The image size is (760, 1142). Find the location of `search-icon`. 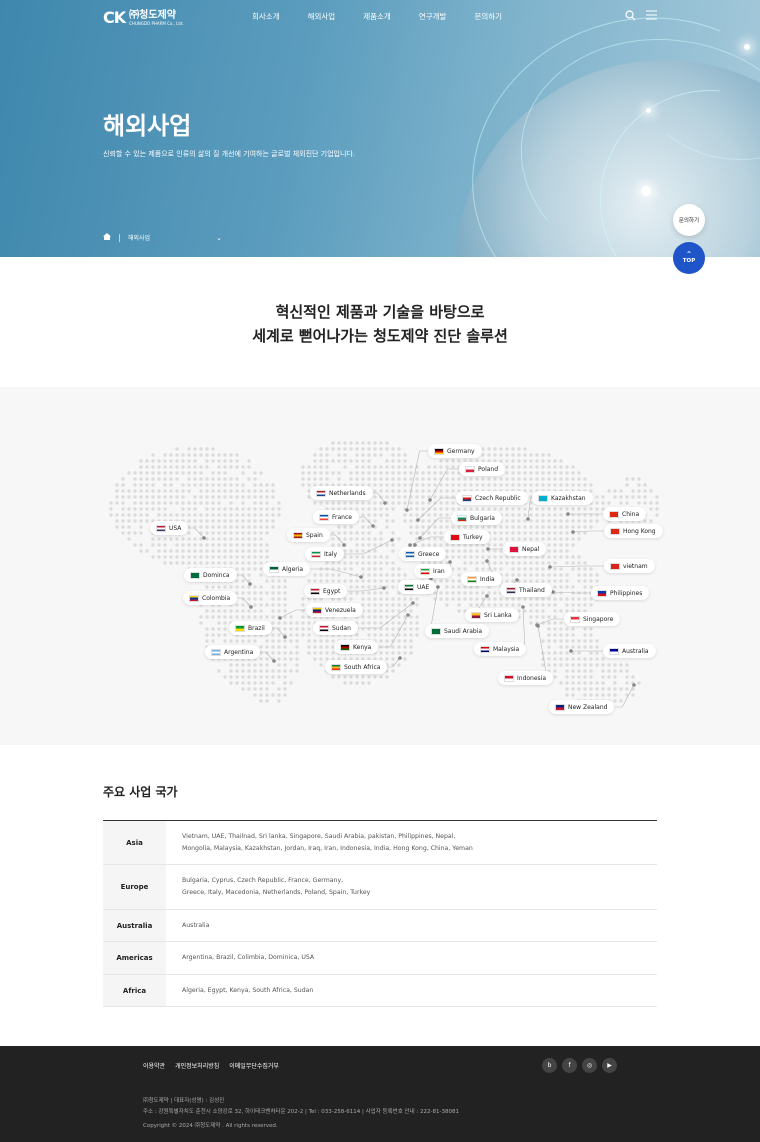

search-icon is located at coordinates (630, 16).